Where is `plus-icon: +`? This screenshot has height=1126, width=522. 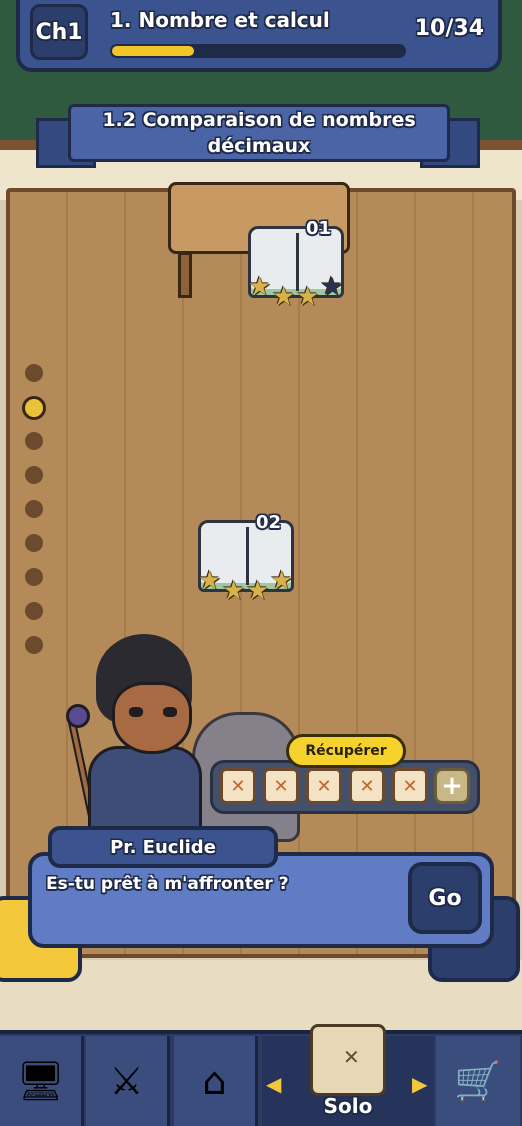 plus-icon: + is located at coordinates (452, 786).